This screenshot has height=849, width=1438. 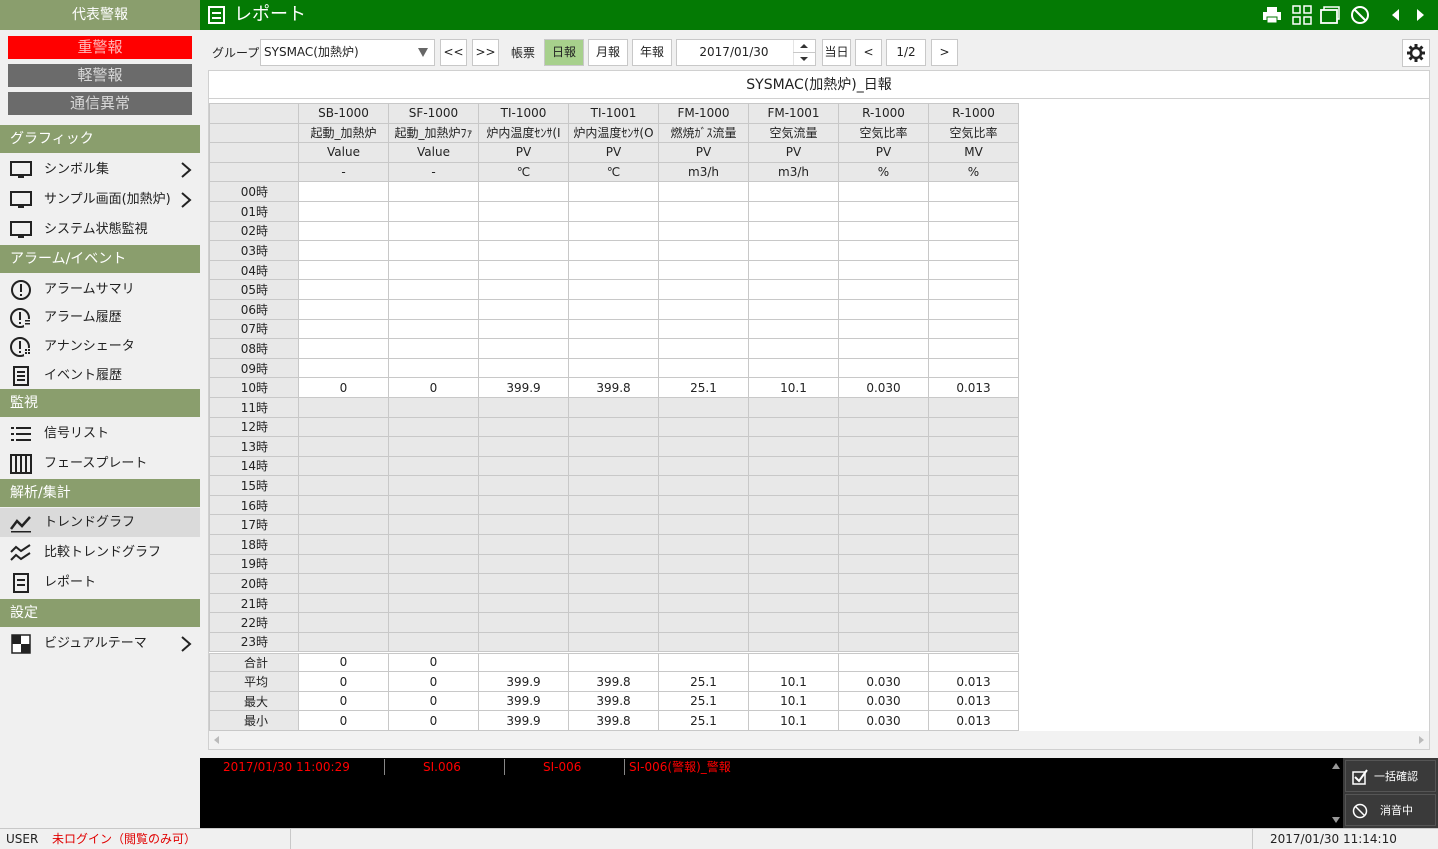 What do you see at coordinates (836, 52) in the screenshot?
I see `today-button: 当日` at bounding box center [836, 52].